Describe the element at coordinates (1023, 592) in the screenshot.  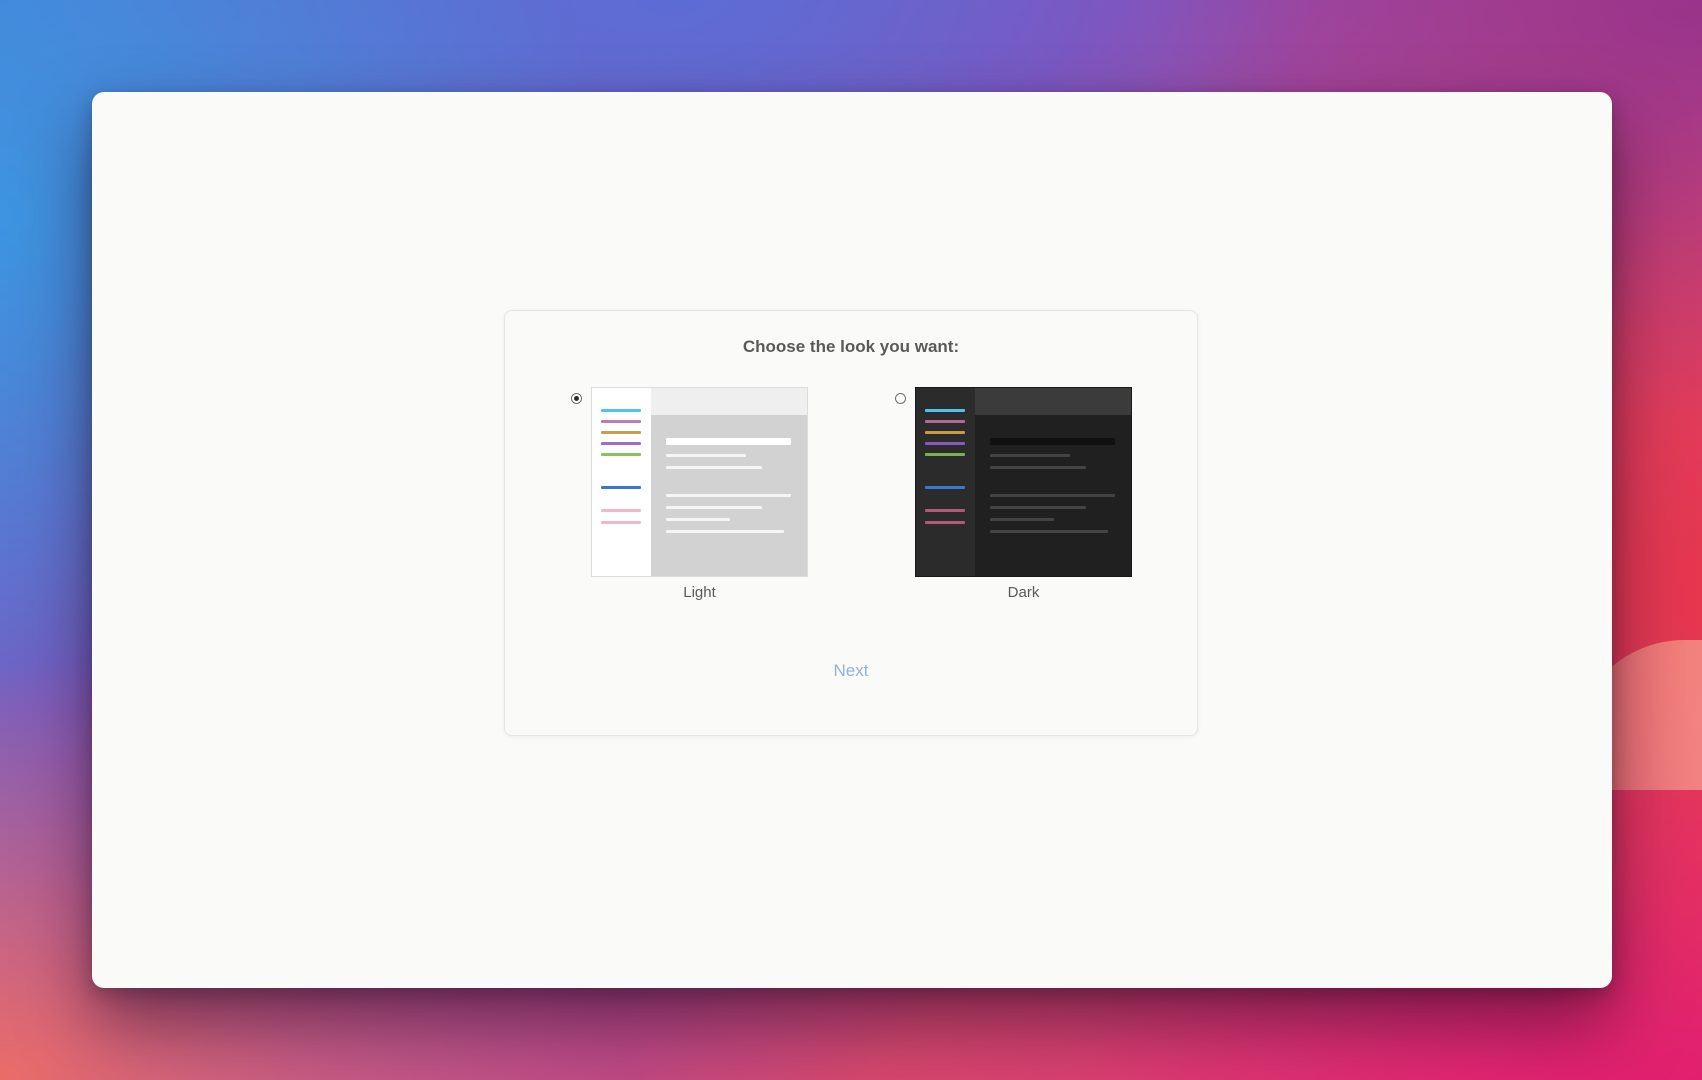
I see `dark-option-label: Dark` at that location.